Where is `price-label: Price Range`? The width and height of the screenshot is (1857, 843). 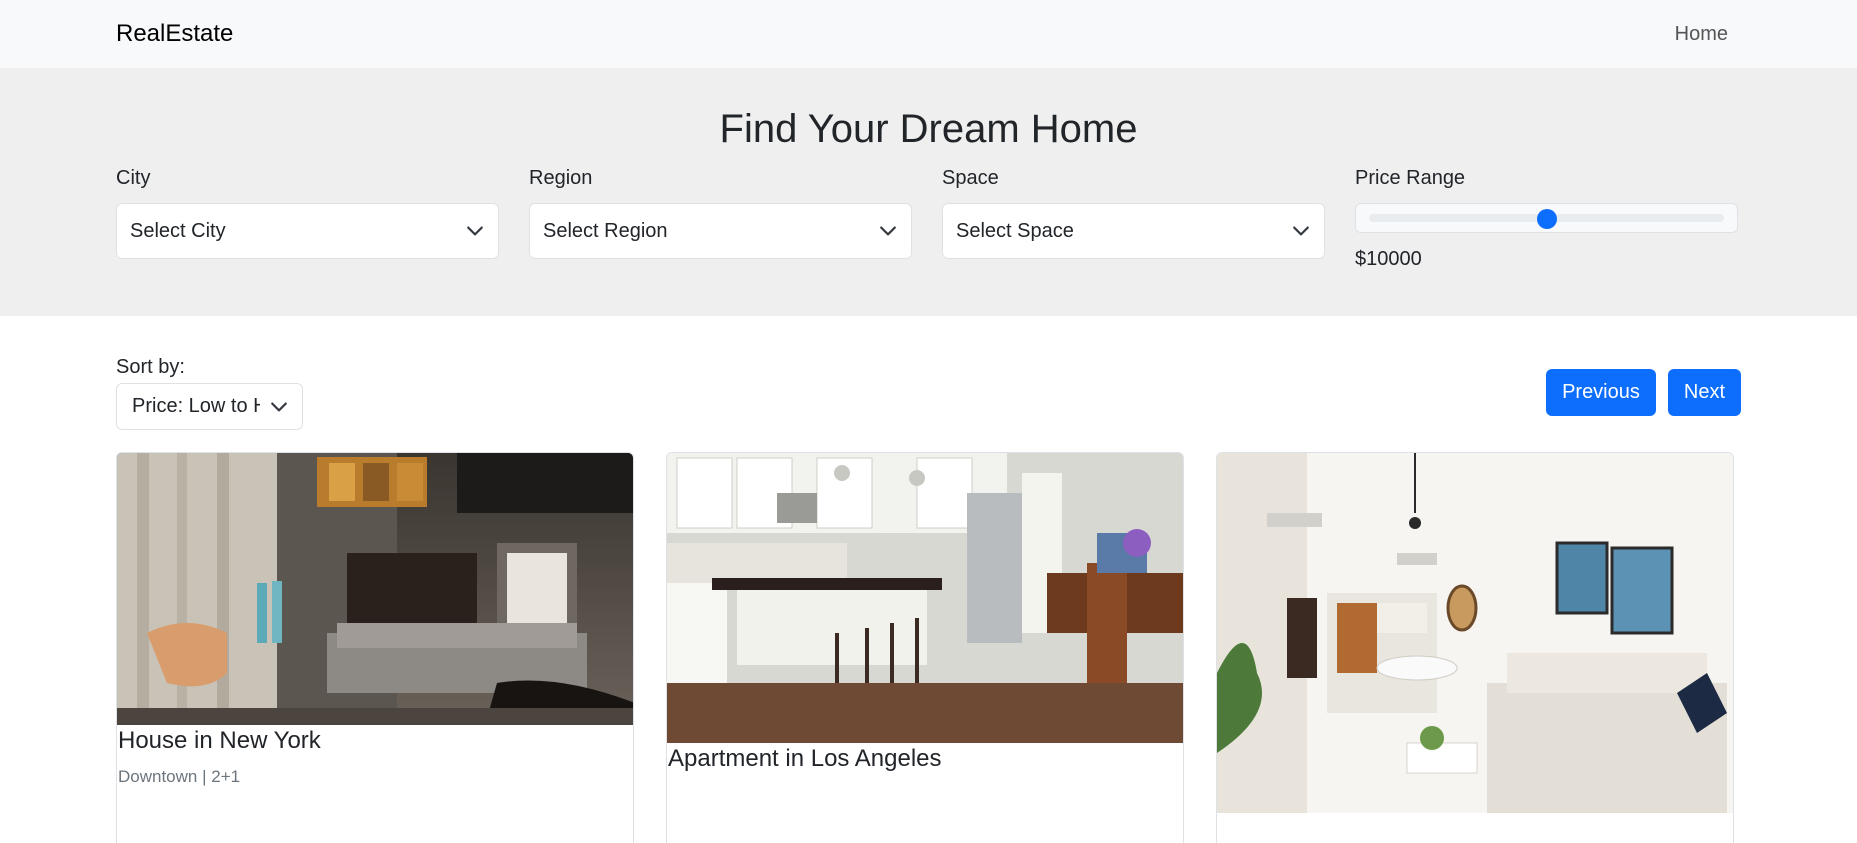
price-label: Price Range is located at coordinates (1410, 178).